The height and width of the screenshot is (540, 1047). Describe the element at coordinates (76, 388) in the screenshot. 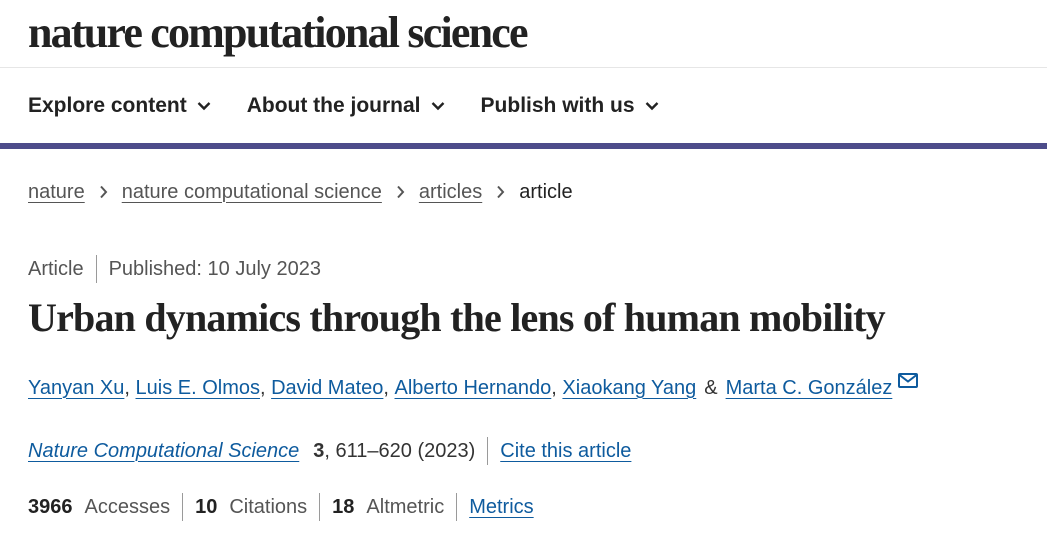

I see `author-link: Yanyan Xu` at that location.